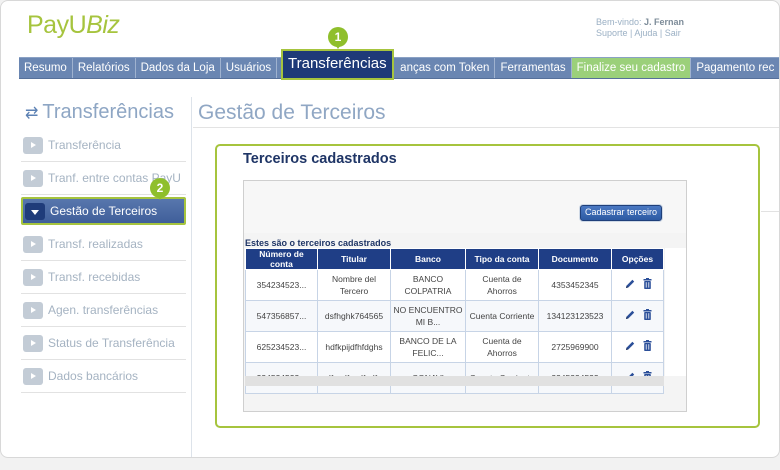 This screenshot has width=780, height=470. What do you see at coordinates (575, 259) in the screenshot?
I see `column-header: Documento` at bounding box center [575, 259].